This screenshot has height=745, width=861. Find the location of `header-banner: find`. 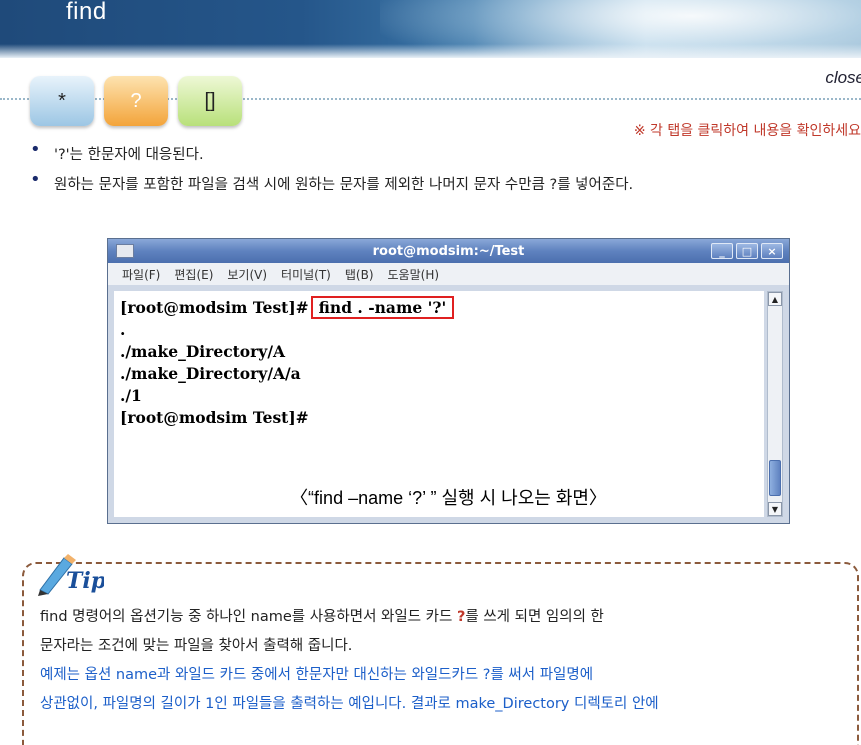

header-banner: find is located at coordinates (430, 29).